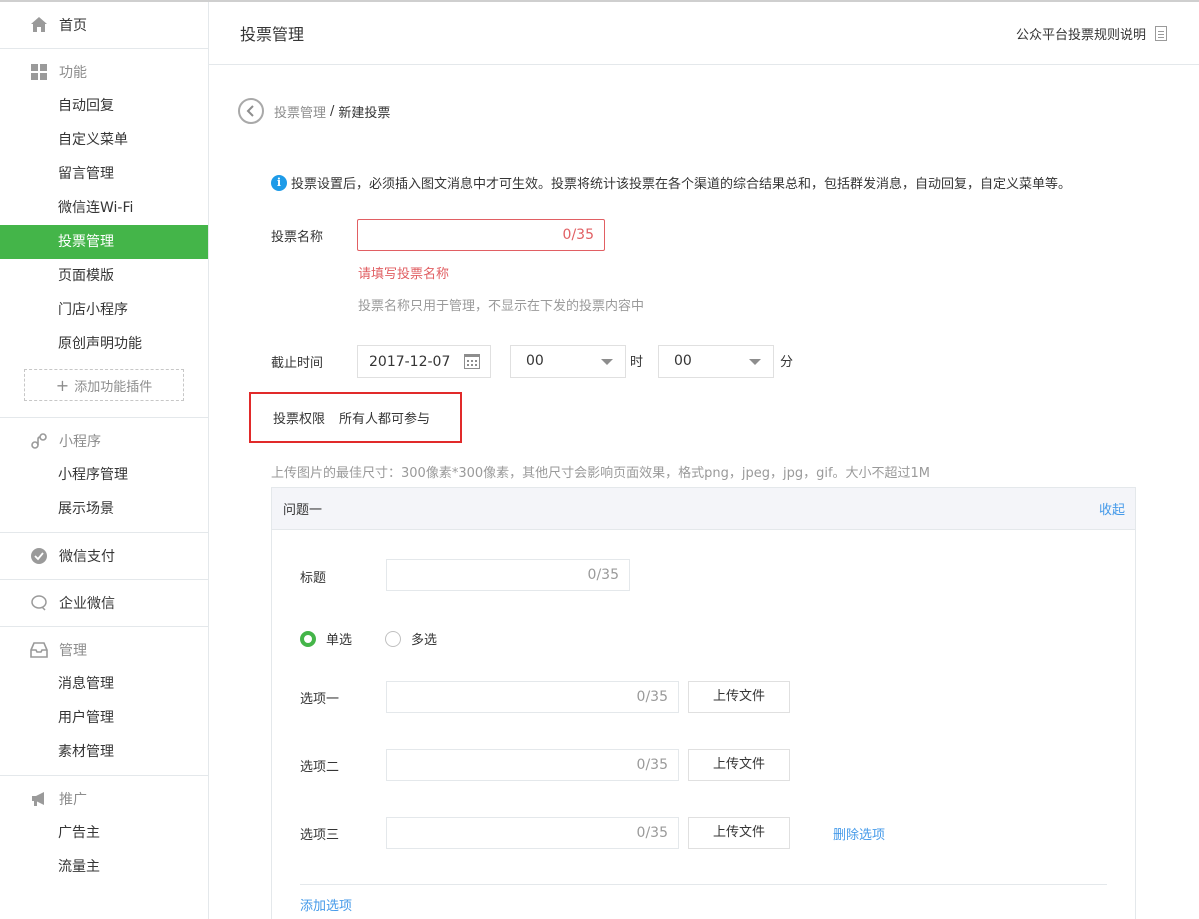  Describe the element at coordinates (104, 799) in the screenshot. I see `sidebar-section-promote: 推广` at that location.